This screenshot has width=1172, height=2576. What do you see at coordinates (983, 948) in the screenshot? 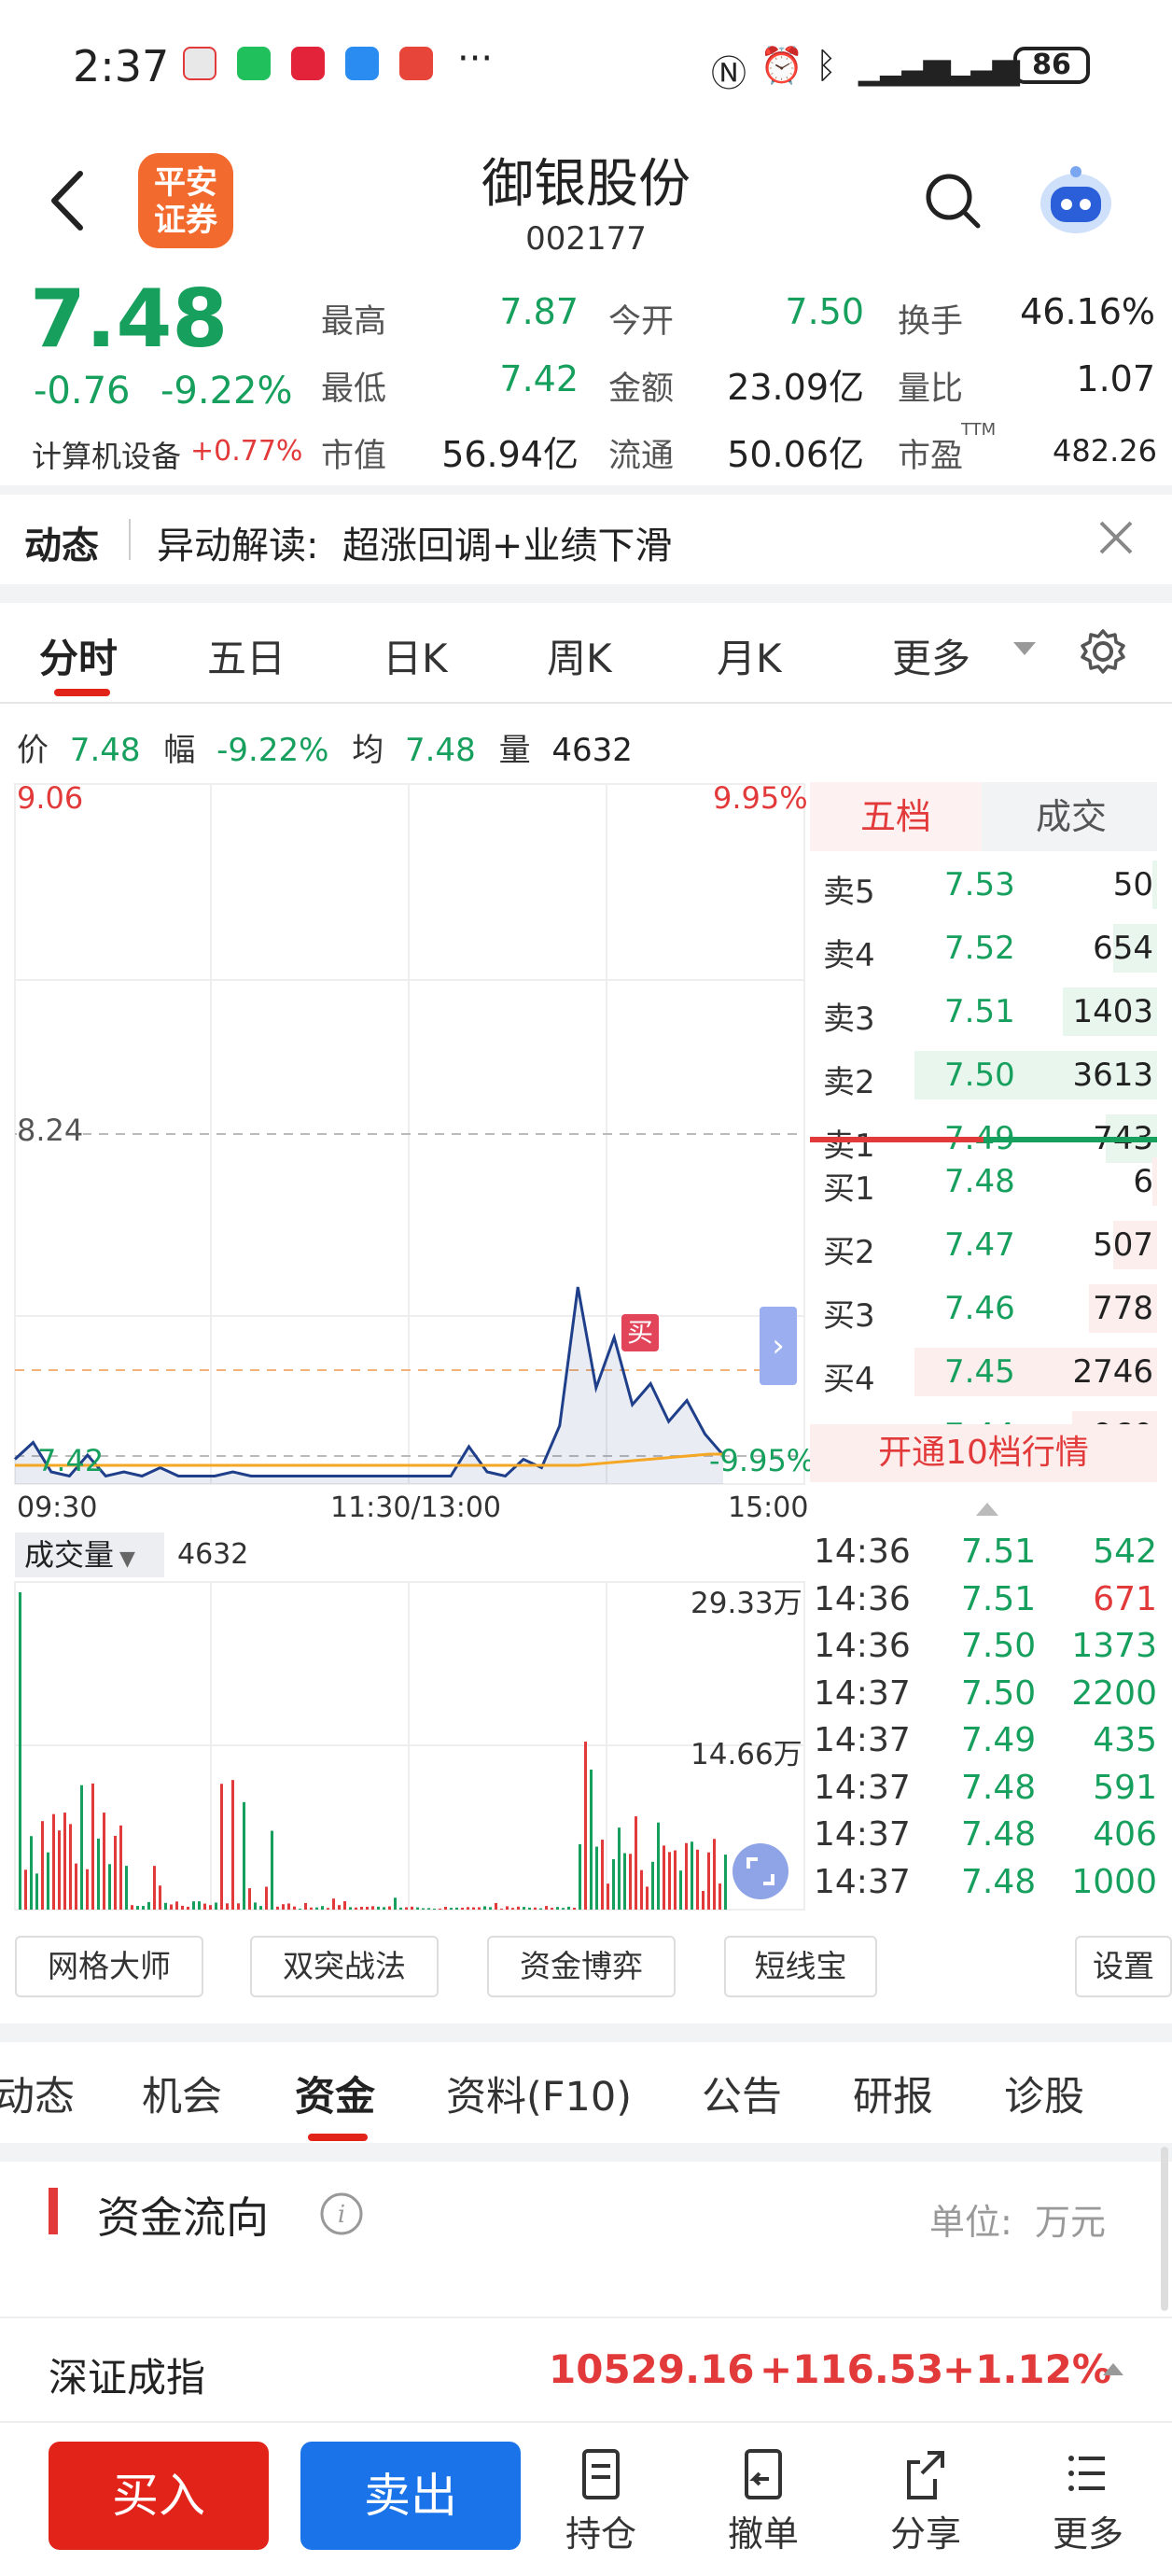
I see `ask-level-row: 卖4 7.52 654` at bounding box center [983, 948].